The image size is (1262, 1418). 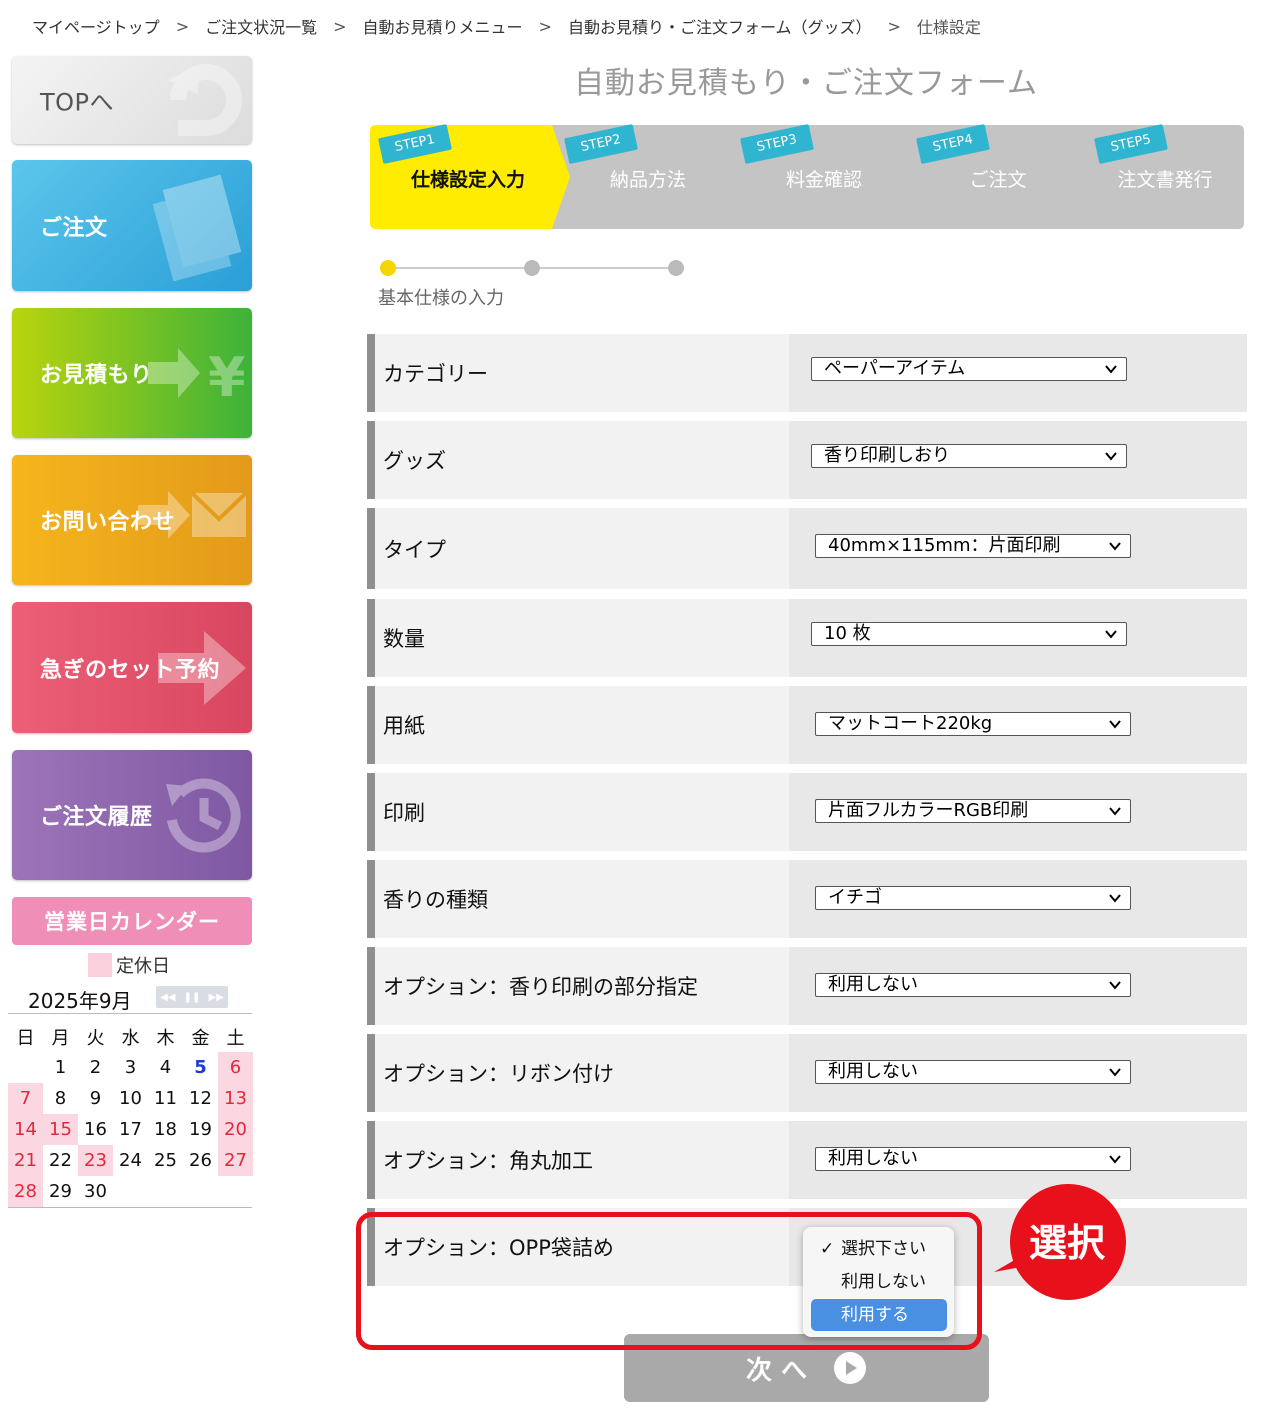 I want to click on calendar-day: 5, so click(x=200, y=1067).